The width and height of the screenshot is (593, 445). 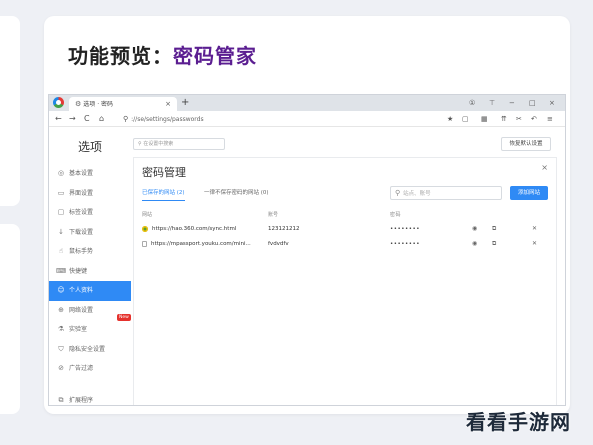 I want to click on sidebar-item-gesture: ☝ 鼠标手势, so click(x=90, y=252).